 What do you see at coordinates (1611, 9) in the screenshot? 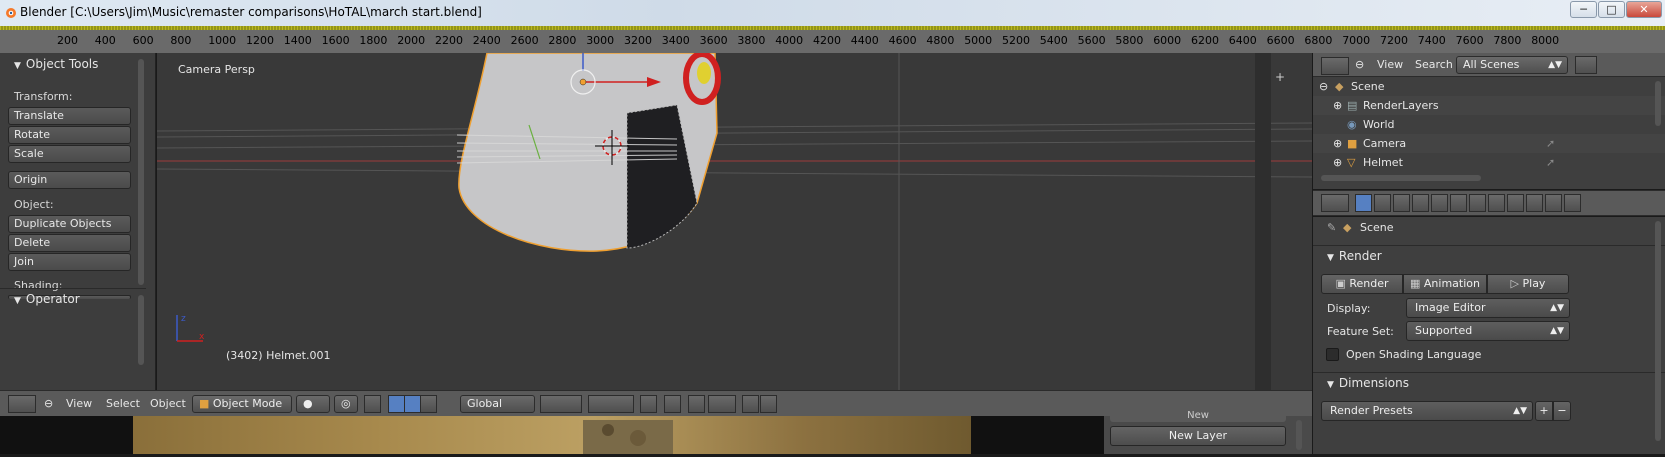
I see `maximize-button: □` at bounding box center [1611, 9].